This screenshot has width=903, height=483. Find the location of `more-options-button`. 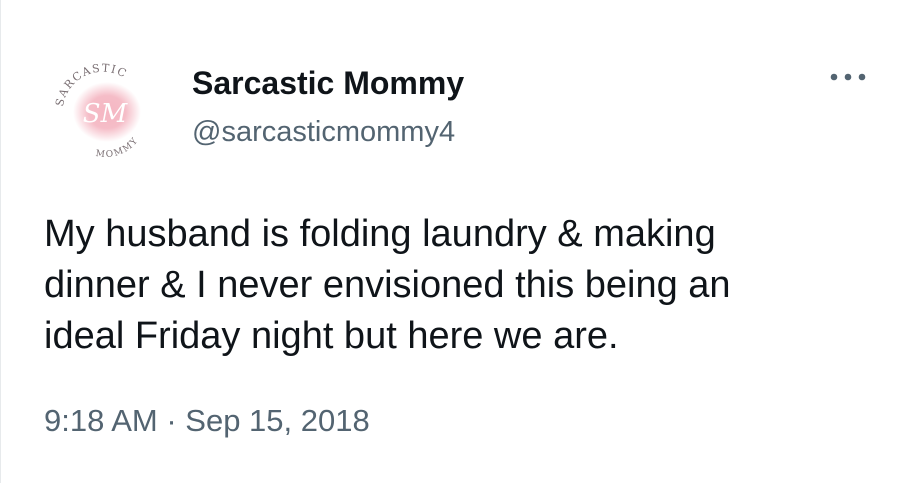

more-options-button is located at coordinates (848, 77).